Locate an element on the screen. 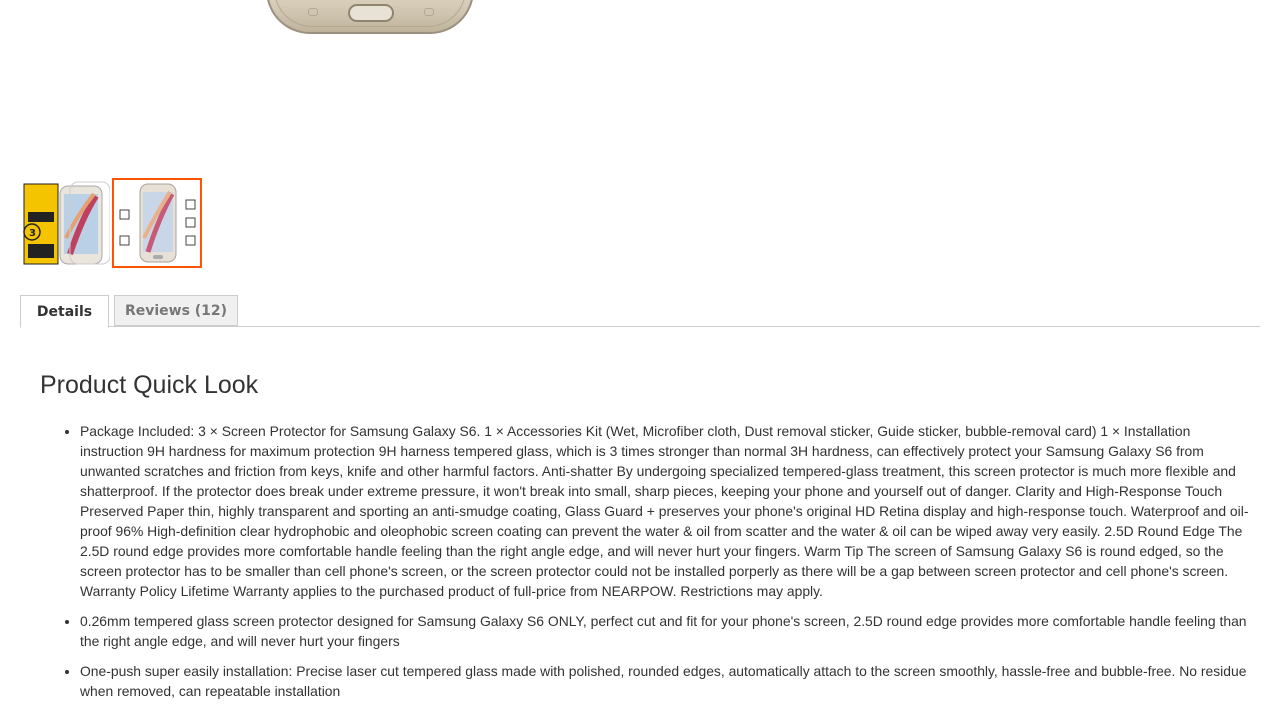  section-title: Product Quick Look is located at coordinates (149, 385).